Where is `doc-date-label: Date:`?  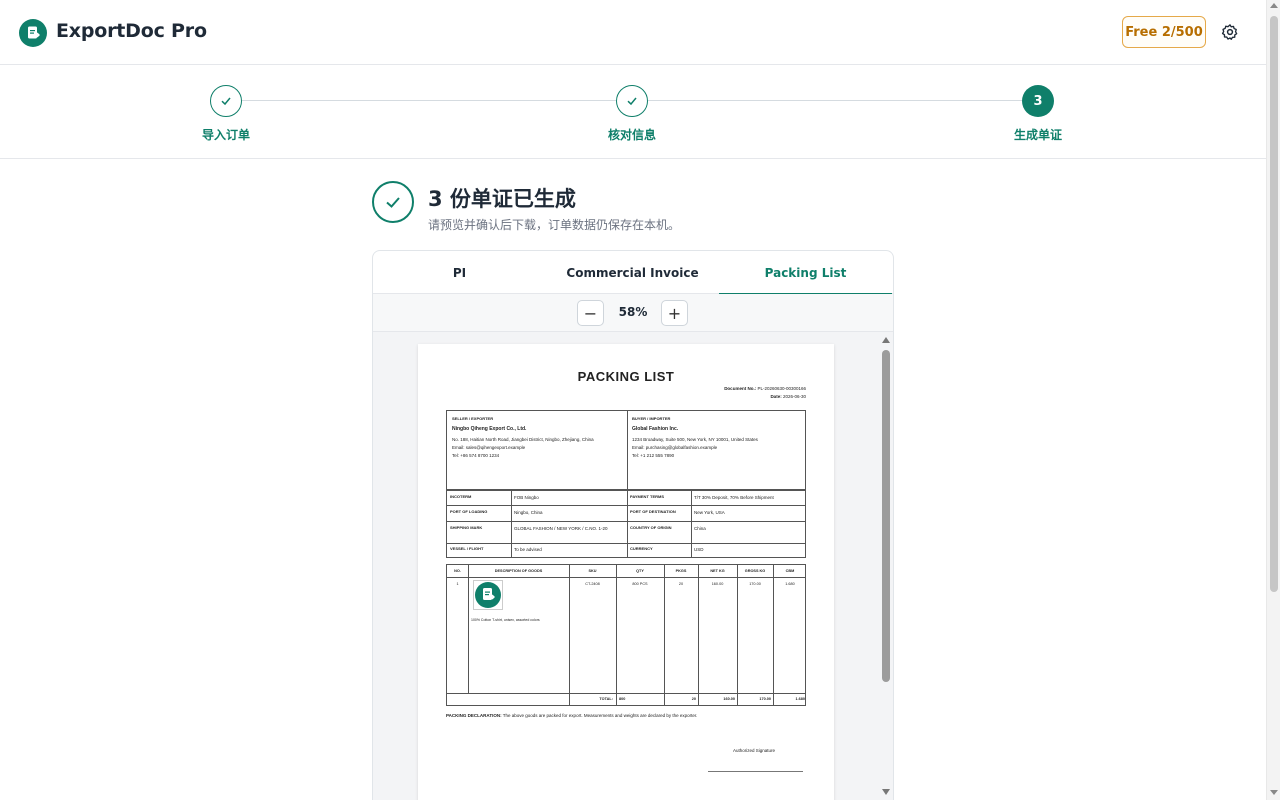 doc-date-label: Date: is located at coordinates (776, 396).